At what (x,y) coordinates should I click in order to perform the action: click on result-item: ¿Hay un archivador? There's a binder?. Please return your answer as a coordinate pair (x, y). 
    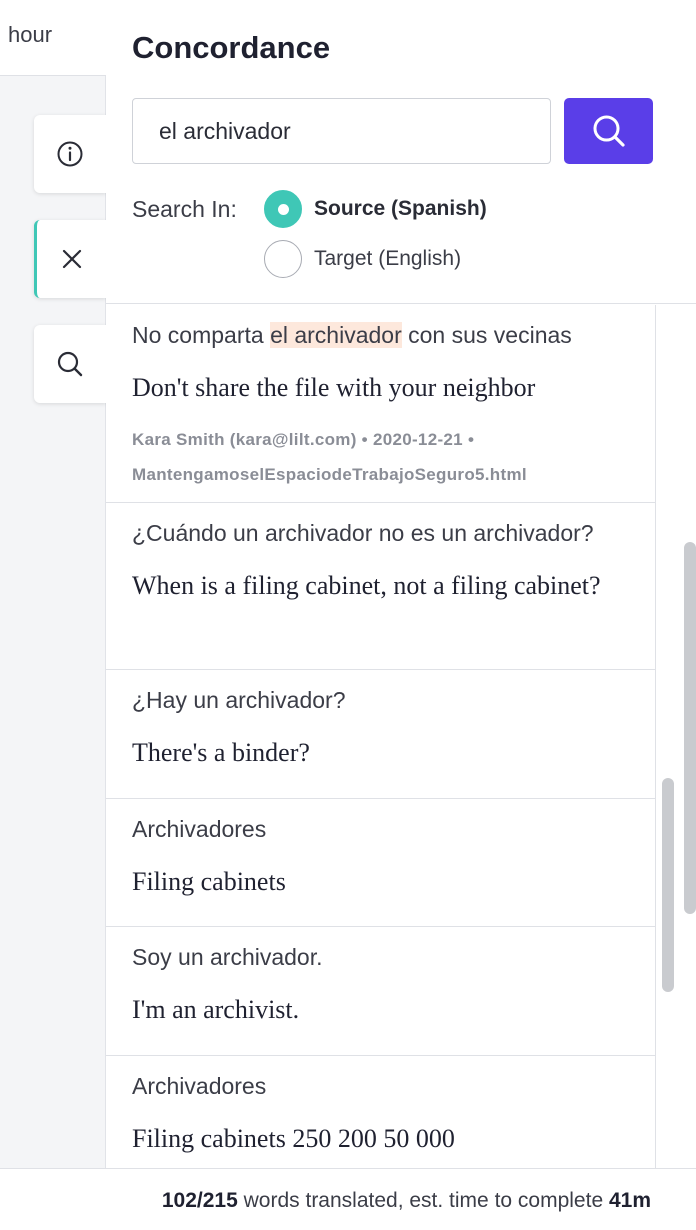
    Looking at the image, I should click on (380, 734).